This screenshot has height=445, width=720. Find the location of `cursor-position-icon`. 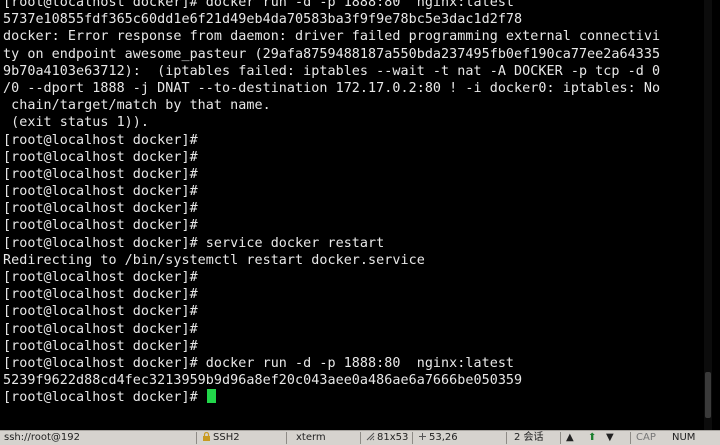

cursor-position-icon is located at coordinates (422, 436).